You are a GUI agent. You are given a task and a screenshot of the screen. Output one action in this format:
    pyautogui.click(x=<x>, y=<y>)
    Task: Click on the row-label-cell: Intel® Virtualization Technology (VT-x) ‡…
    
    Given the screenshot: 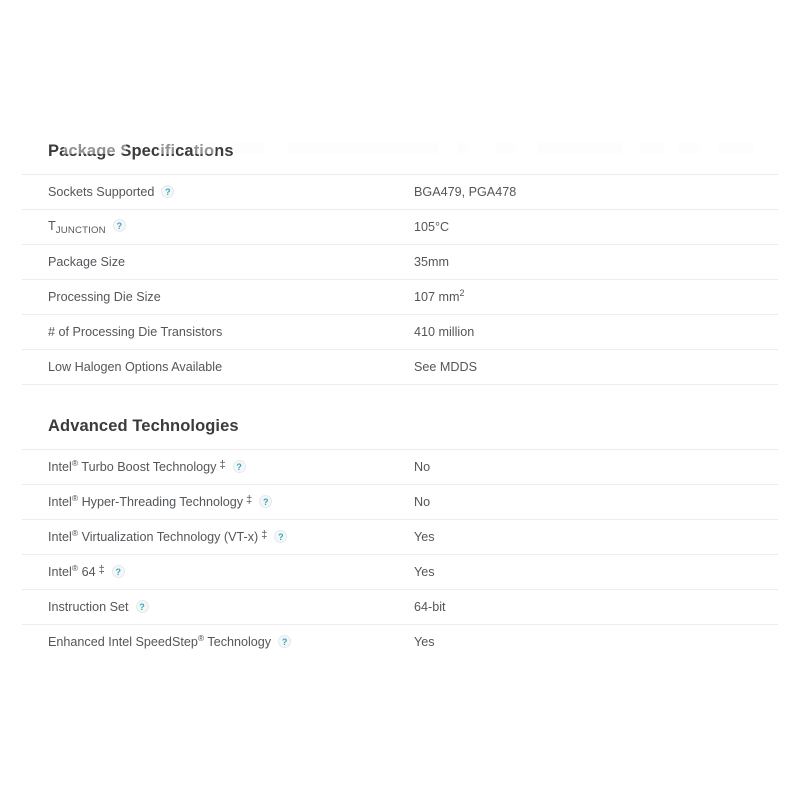 What is the action you would take?
    pyautogui.click(x=215, y=537)
    